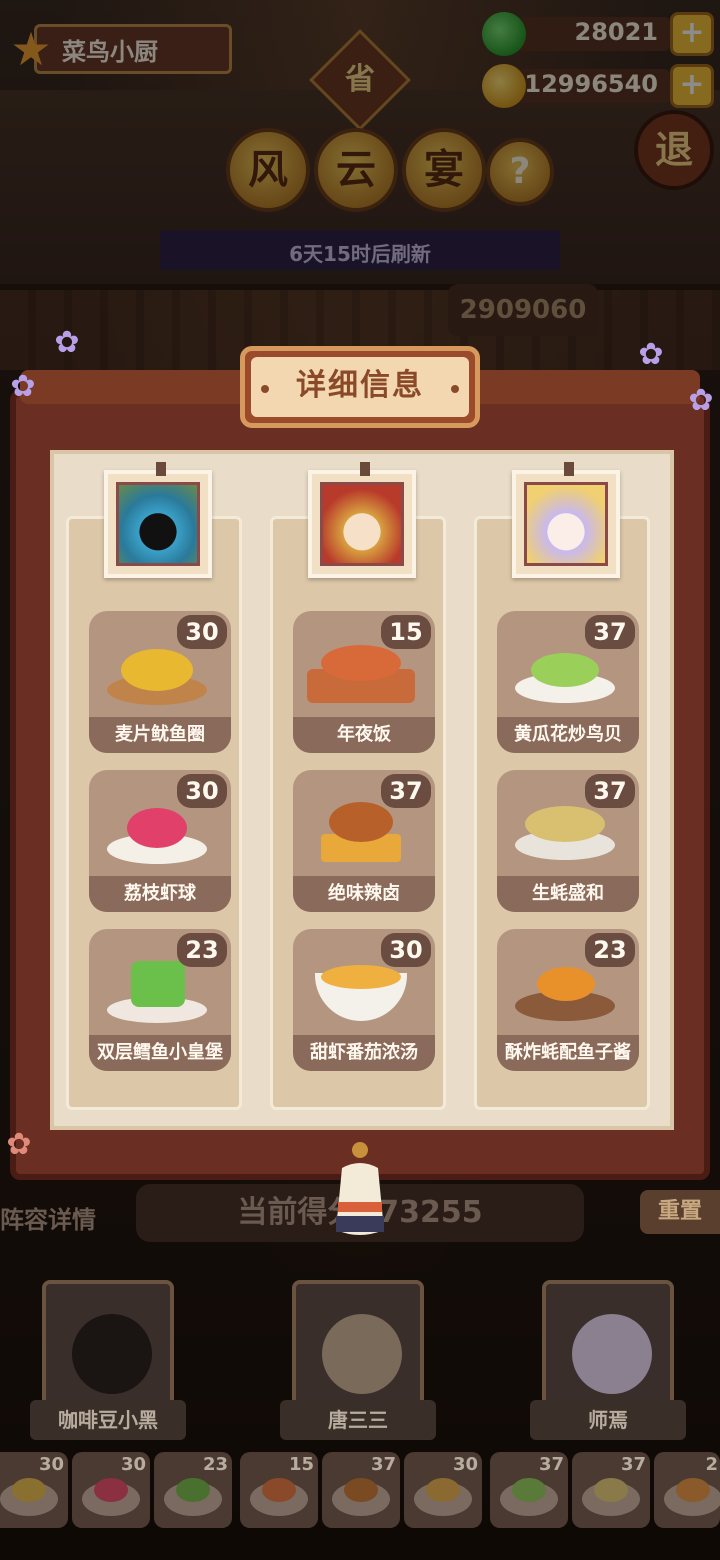 The width and height of the screenshot is (720, 1560). I want to click on tassel-ornament-icon, so click(360, 1188).